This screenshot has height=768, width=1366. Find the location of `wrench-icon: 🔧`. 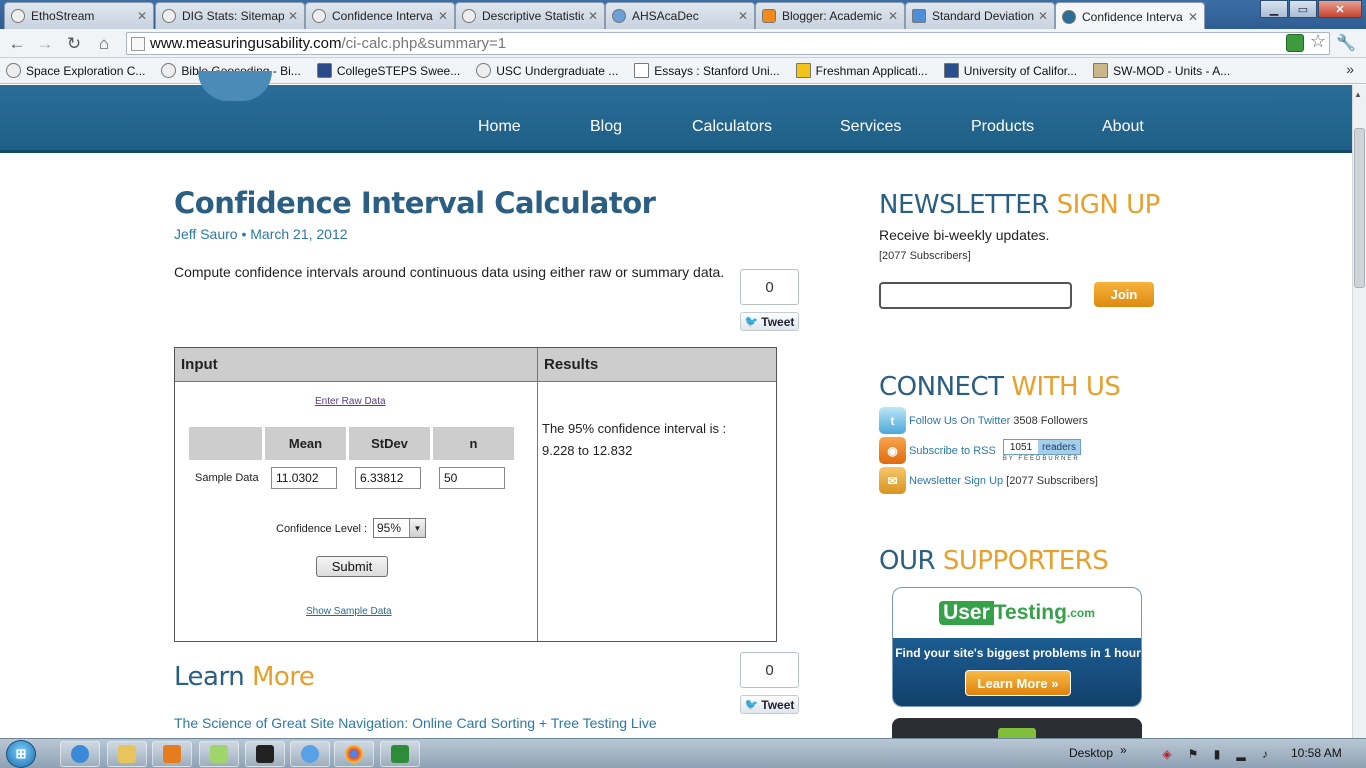

wrench-icon: 🔧 is located at coordinates (1346, 43).